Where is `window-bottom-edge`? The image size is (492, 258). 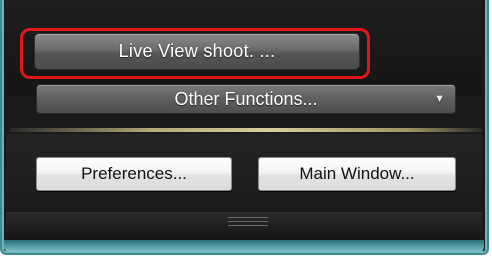
window-bottom-edge is located at coordinates (244, 246).